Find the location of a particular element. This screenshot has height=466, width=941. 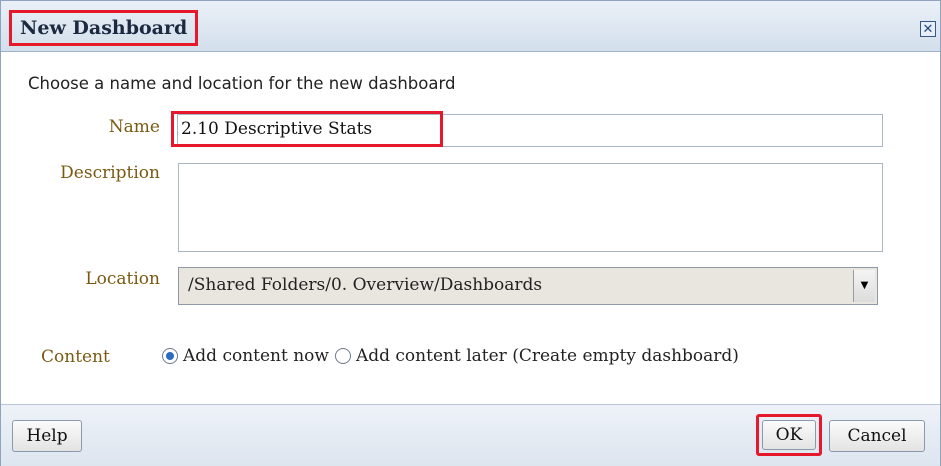

radio-add-content-later is located at coordinates (342, 356).